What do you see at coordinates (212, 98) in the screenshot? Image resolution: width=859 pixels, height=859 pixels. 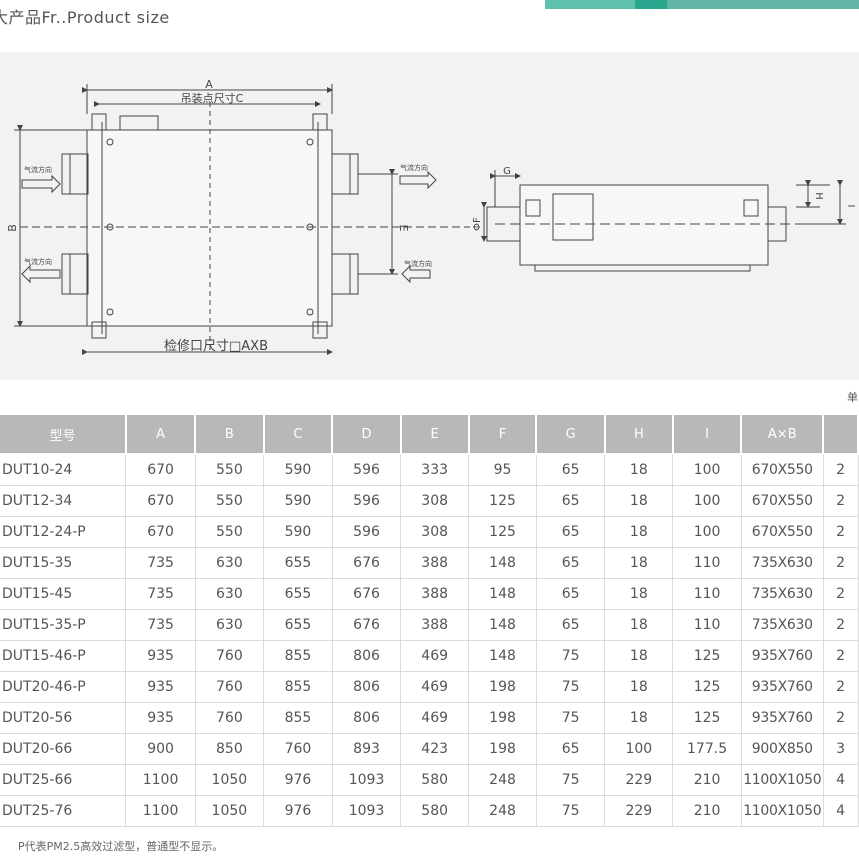 I see `dim-c-label: 吊装点尺寸C` at bounding box center [212, 98].